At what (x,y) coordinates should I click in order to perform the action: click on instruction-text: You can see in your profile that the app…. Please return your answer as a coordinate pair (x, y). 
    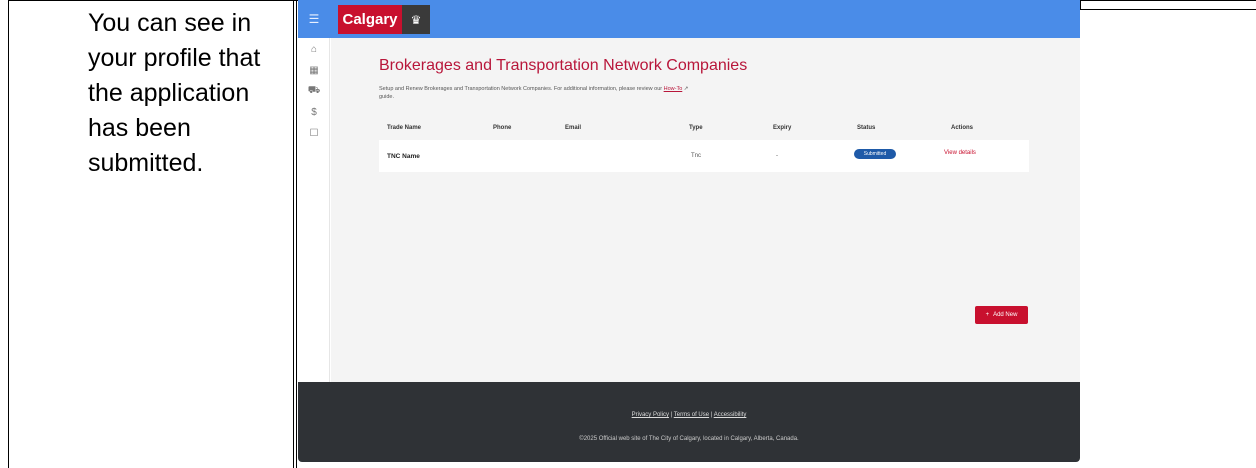
    Looking at the image, I should click on (174, 93).